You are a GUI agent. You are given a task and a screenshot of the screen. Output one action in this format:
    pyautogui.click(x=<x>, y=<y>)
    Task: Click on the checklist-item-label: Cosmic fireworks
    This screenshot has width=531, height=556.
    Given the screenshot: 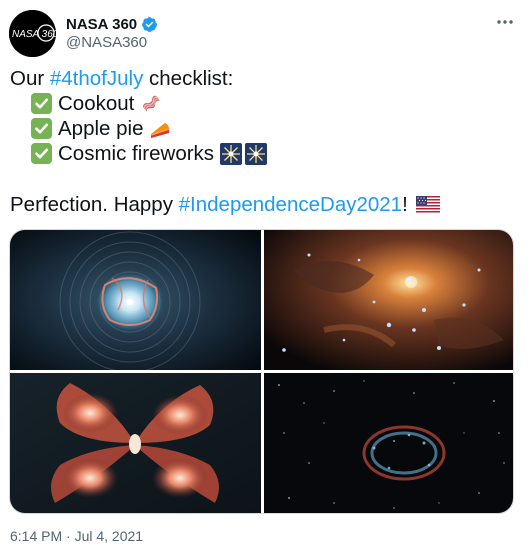 What is the action you would take?
    pyautogui.click(x=136, y=153)
    